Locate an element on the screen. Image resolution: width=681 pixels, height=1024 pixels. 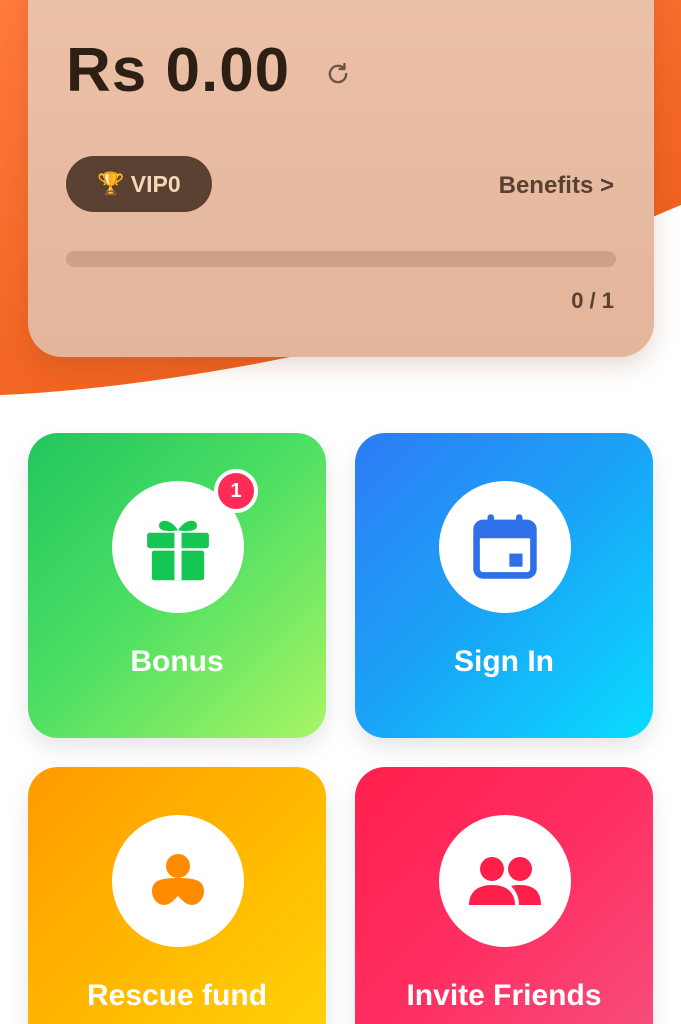
gift-icon is located at coordinates (178, 550).